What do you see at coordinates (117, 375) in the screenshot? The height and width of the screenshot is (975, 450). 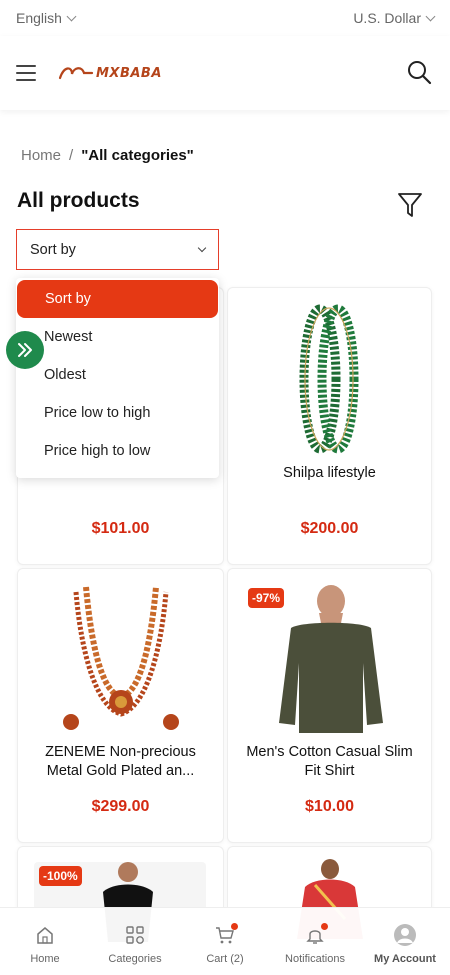 I see `sort-option-oldest: Oldest` at bounding box center [117, 375].